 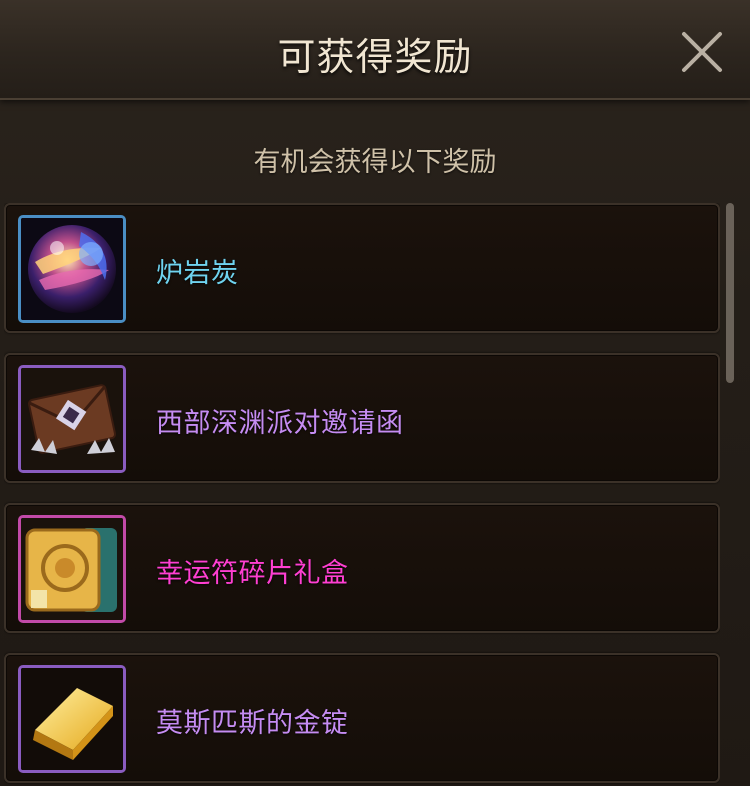 I want to click on dialog-title: 可获得奖励, so click(x=375, y=57).